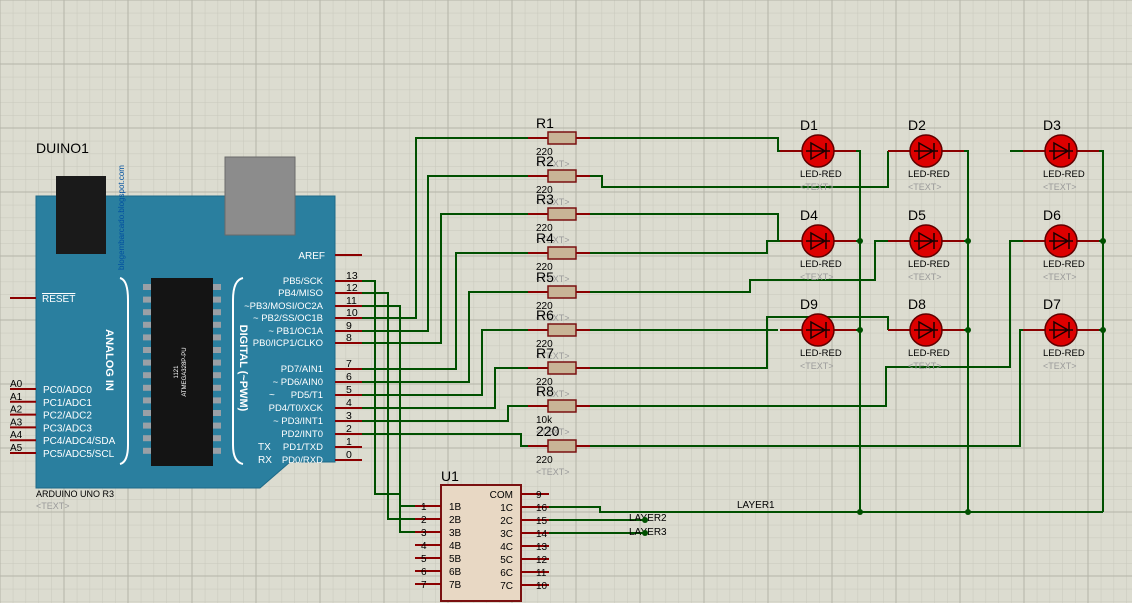  I want to click on arduino-name: ARDUINO UNO R3, so click(75, 494).